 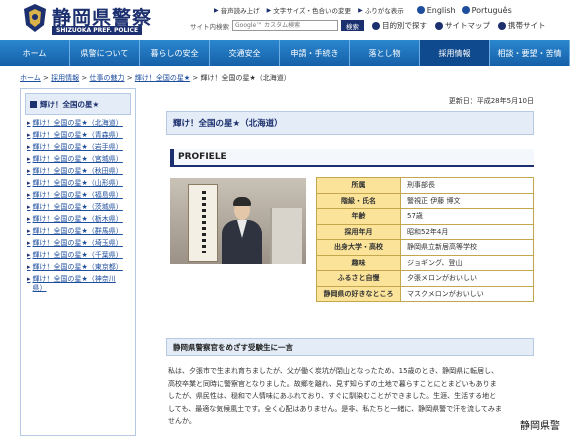 I want to click on sidebar-item-tochigi: ▸ 輝け！全国の星★（栃木県）, so click(x=78, y=219).